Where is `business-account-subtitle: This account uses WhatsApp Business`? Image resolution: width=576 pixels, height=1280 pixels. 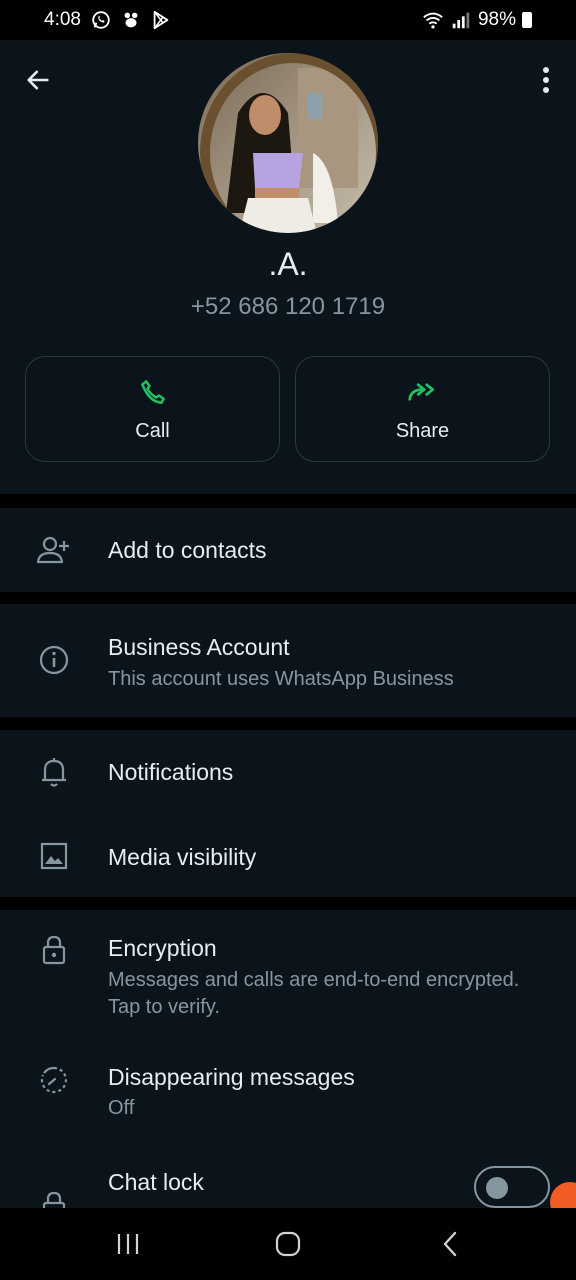
business-account-subtitle: This account uses WhatsApp Business is located at coordinates (281, 679).